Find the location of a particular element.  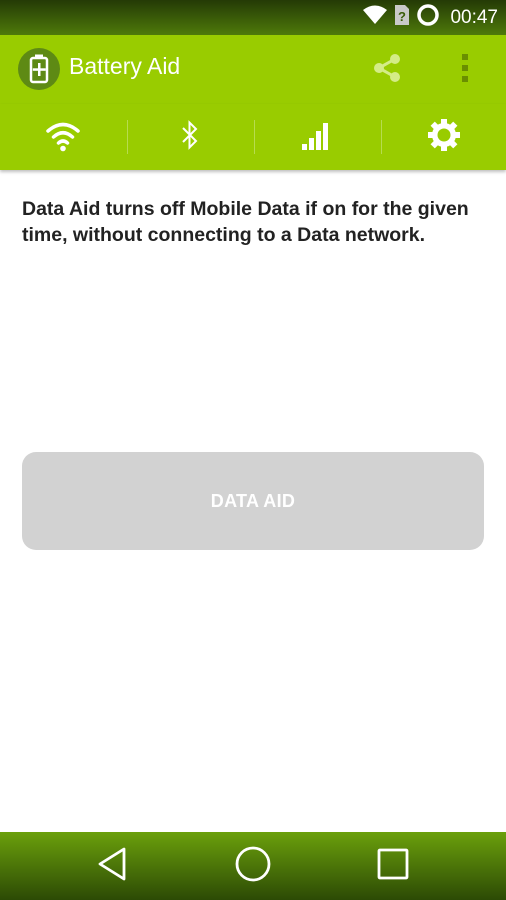

toggle-bar is located at coordinates (253, 137).